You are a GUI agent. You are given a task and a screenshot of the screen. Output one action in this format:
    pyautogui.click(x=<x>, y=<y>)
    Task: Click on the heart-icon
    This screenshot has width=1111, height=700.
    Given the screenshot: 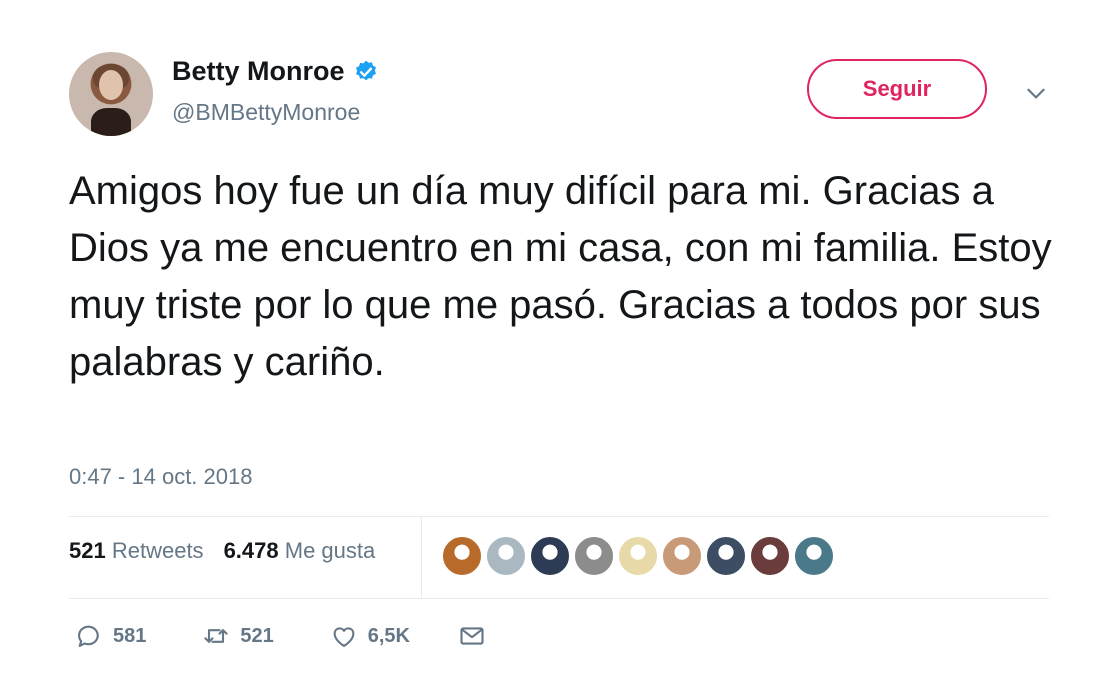 What is the action you would take?
    pyautogui.click(x=344, y=637)
    